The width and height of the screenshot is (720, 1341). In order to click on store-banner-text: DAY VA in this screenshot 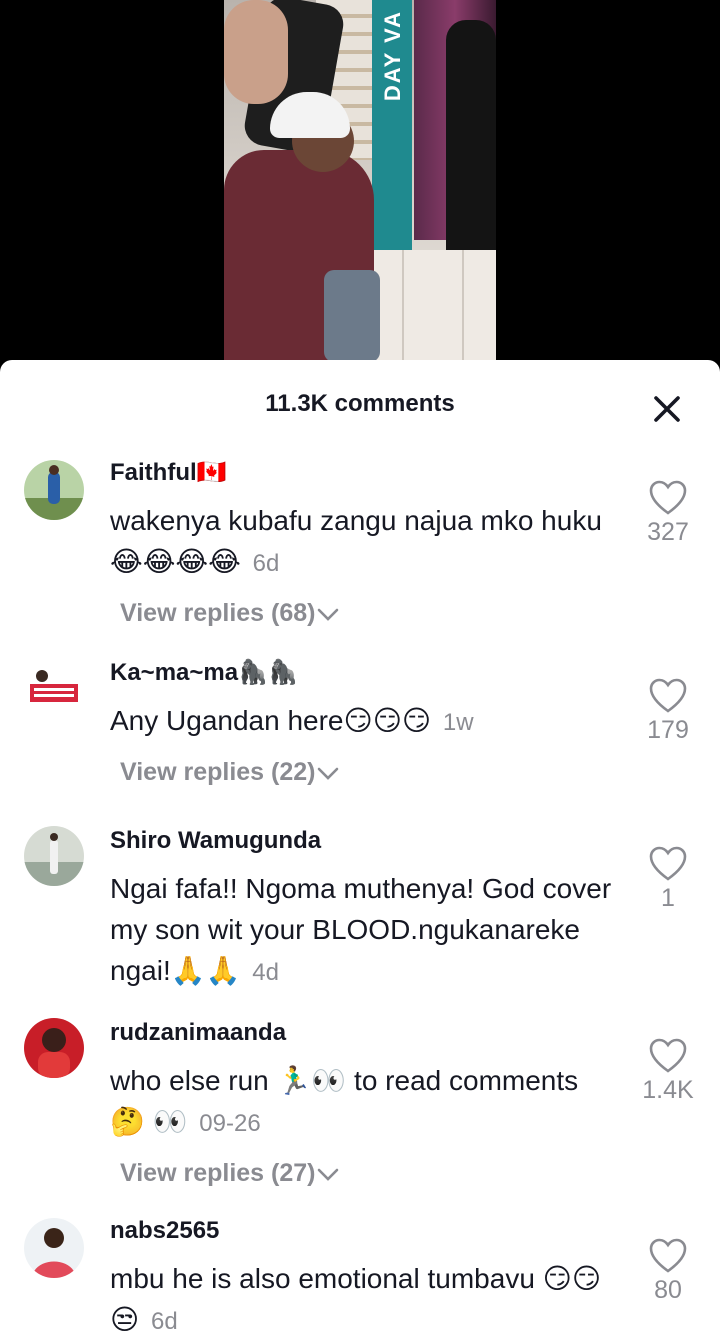, I will do `click(392, 56)`.